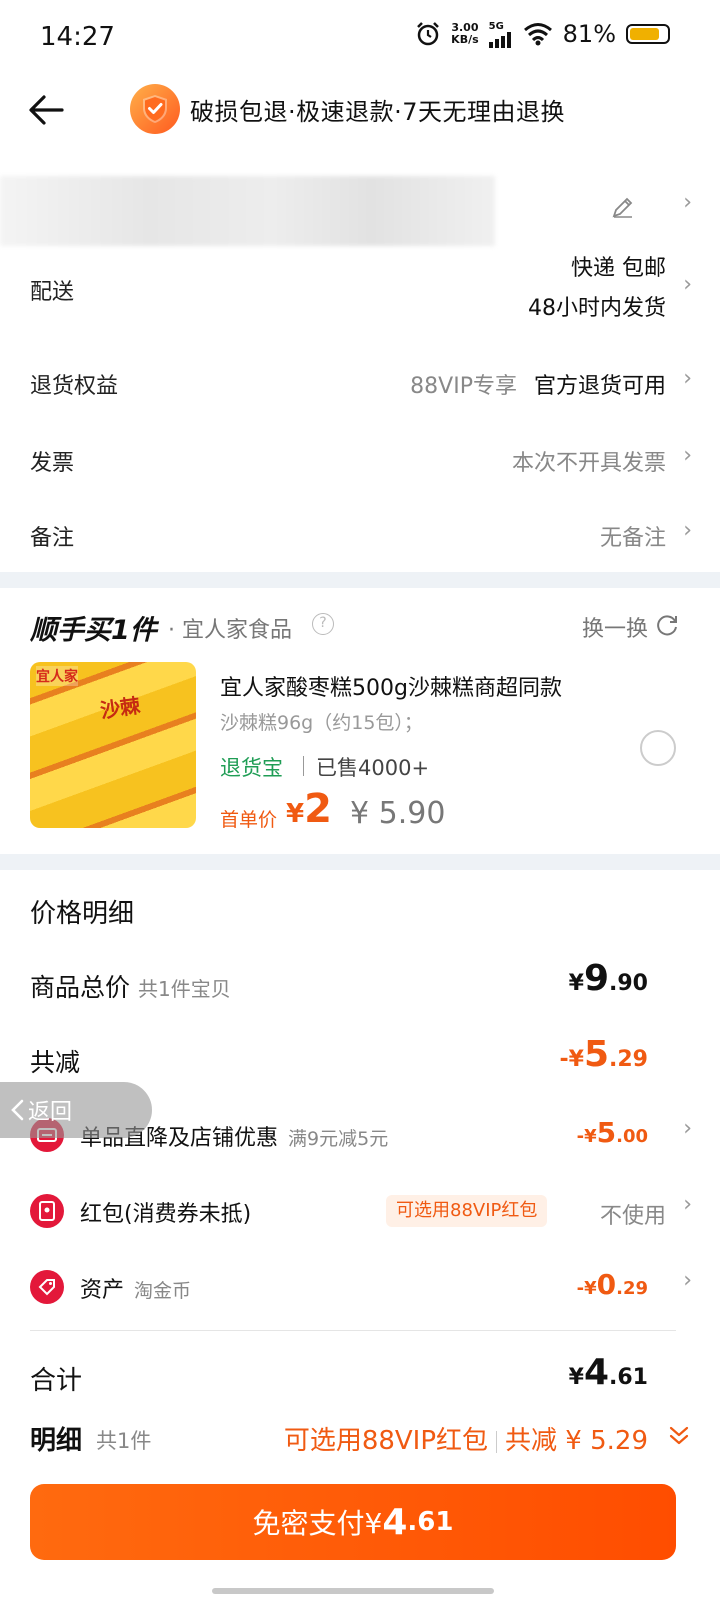 Image resolution: width=720 pixels, height=1600 pixels. I want to click on price-dec: .00, so click(632, 1136).